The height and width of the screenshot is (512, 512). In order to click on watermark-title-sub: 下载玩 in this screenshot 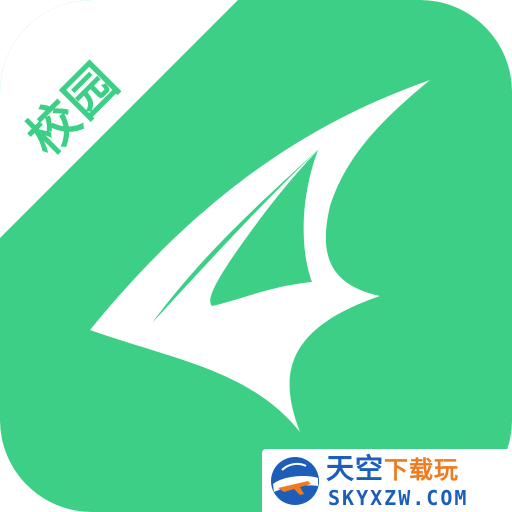, I will do `click(422, 470)`.